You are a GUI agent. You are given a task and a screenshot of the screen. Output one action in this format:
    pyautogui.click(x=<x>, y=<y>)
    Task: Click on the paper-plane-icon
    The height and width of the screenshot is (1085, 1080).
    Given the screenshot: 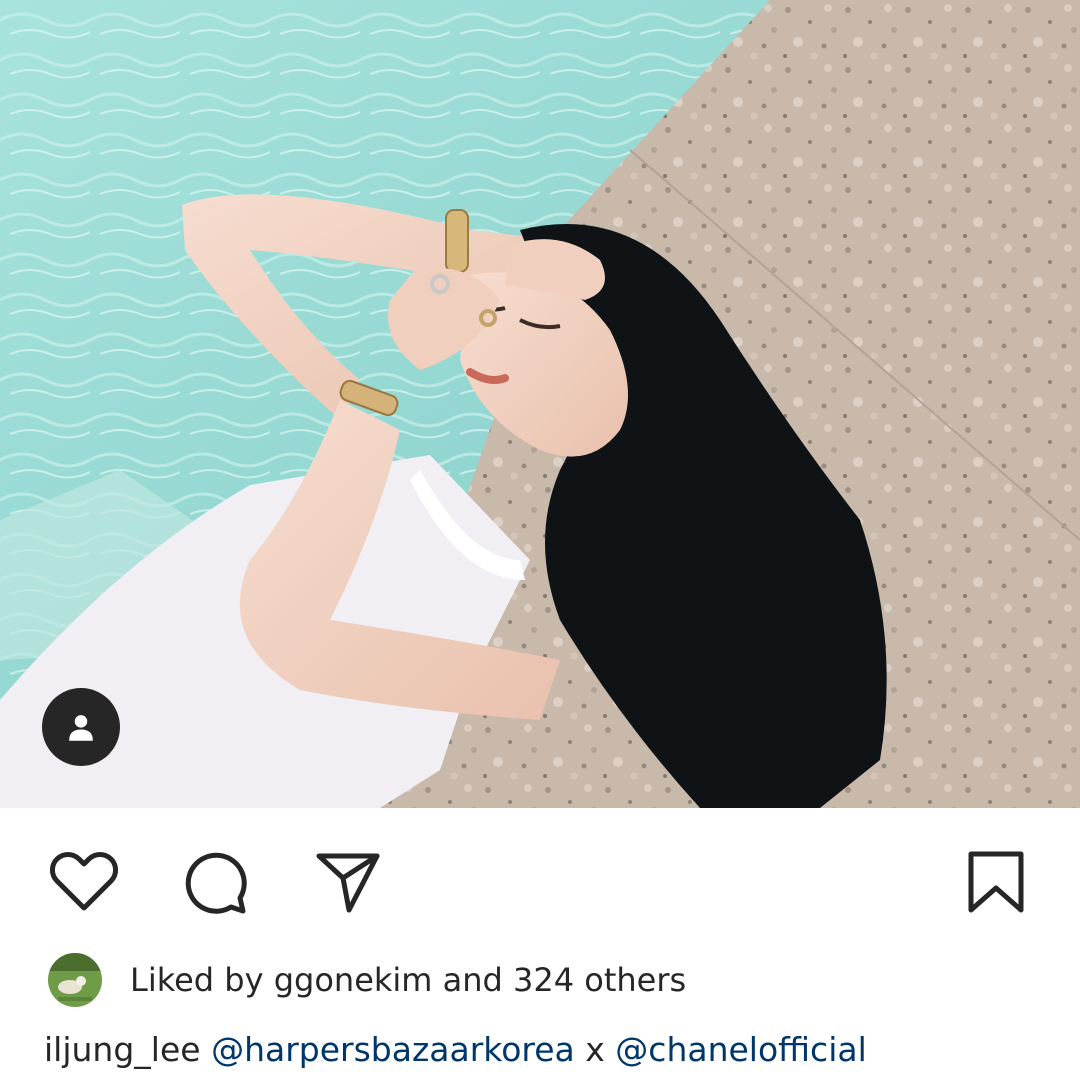 What is the action you would take?
    pyautogui.click(x=348, y=883)
    